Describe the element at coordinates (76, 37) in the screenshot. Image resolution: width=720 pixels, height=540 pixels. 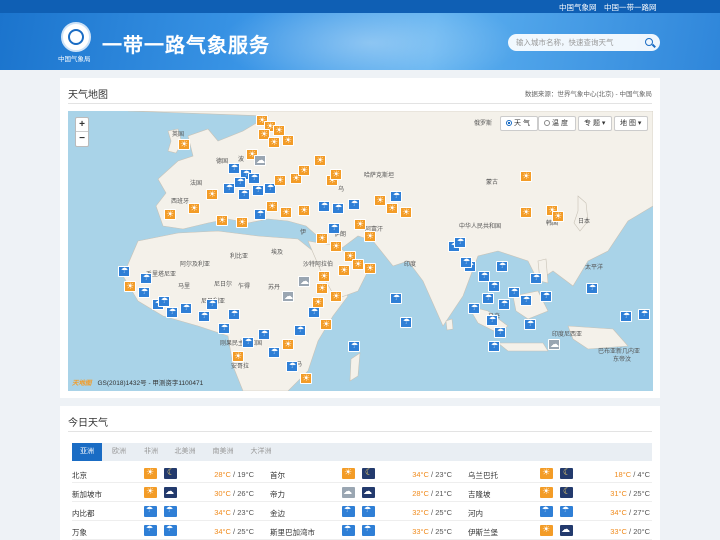
I see `cma-logo` at that location.